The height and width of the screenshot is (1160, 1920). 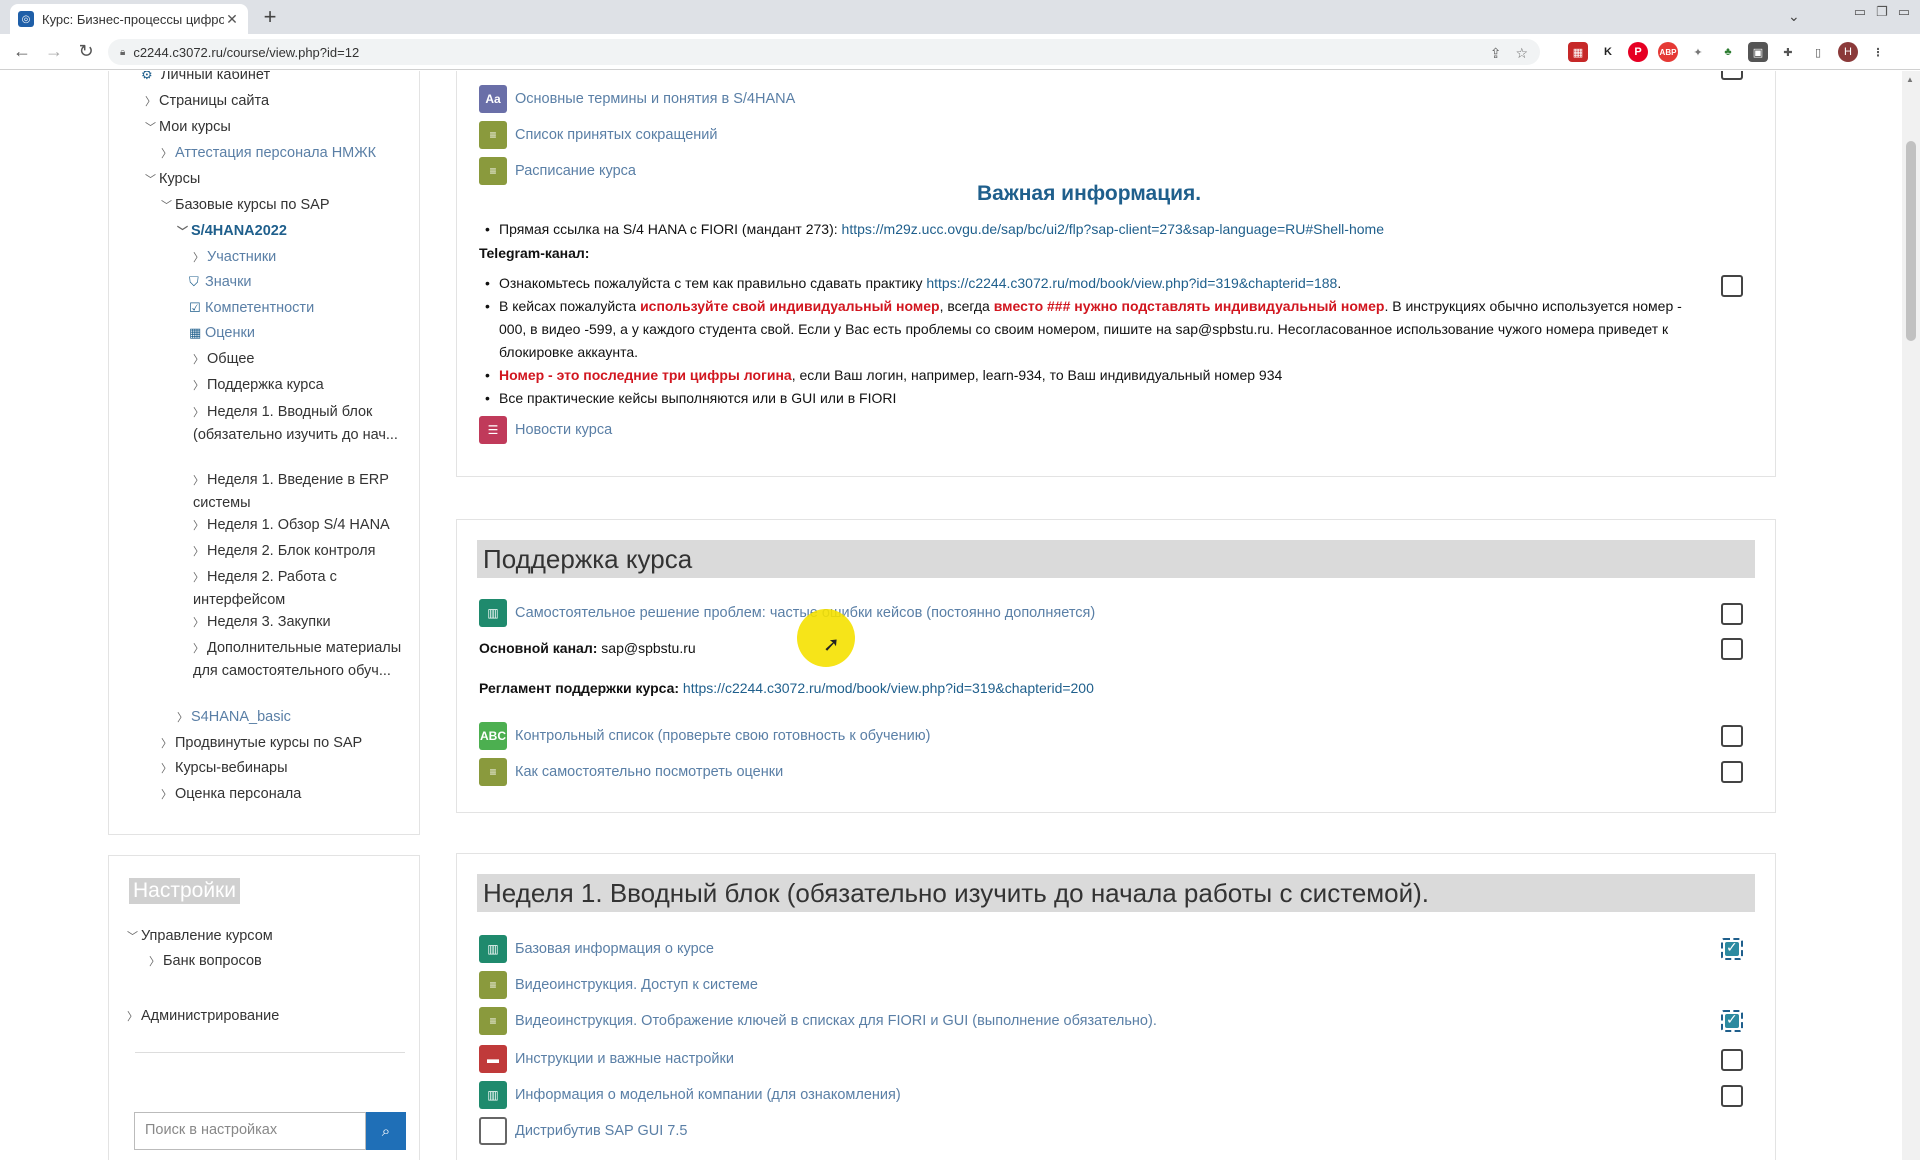 I want to click on nav-site-pages: 〉 Страницы сайта, so click(x=207, y=101).